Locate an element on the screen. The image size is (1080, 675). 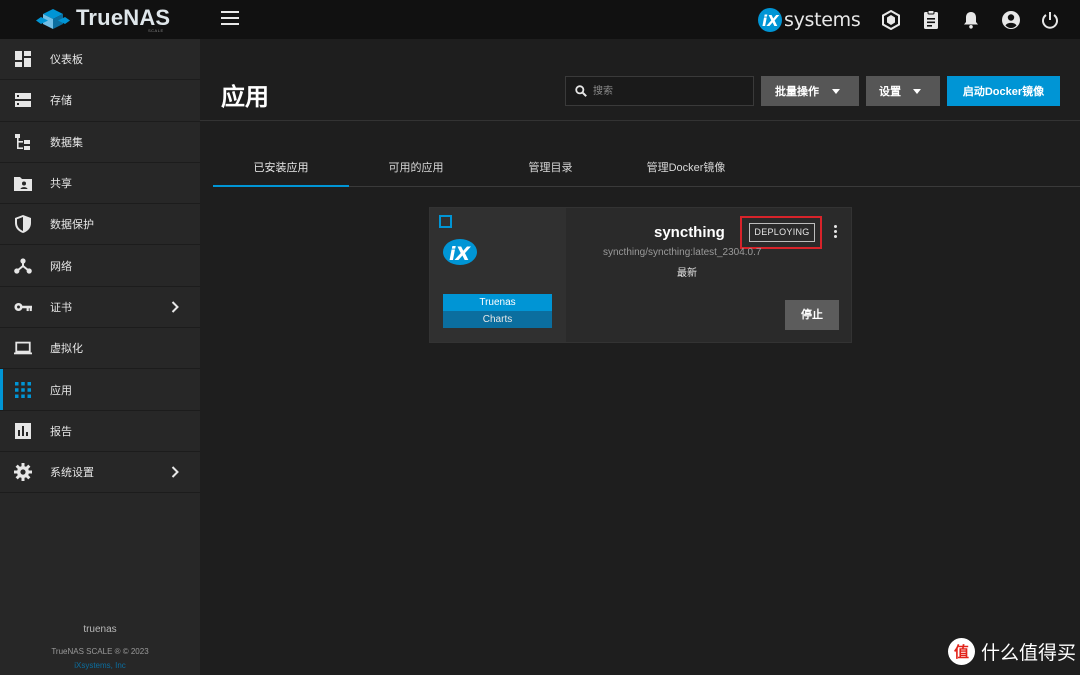
status-badge: DEPLOYING is located at coordinates (782, 232).